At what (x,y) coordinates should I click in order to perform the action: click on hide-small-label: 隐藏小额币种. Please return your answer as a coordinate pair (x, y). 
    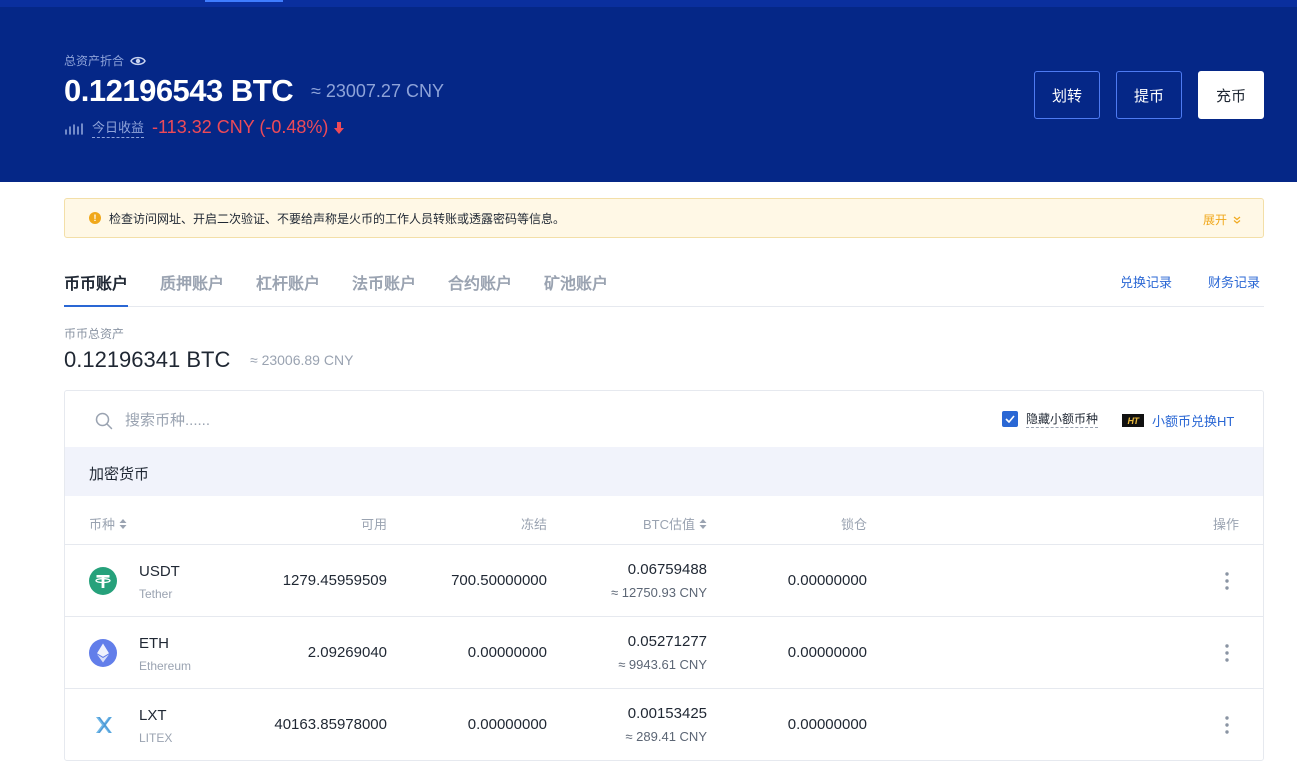
    Looking at the image, I should click on (1062, 420).